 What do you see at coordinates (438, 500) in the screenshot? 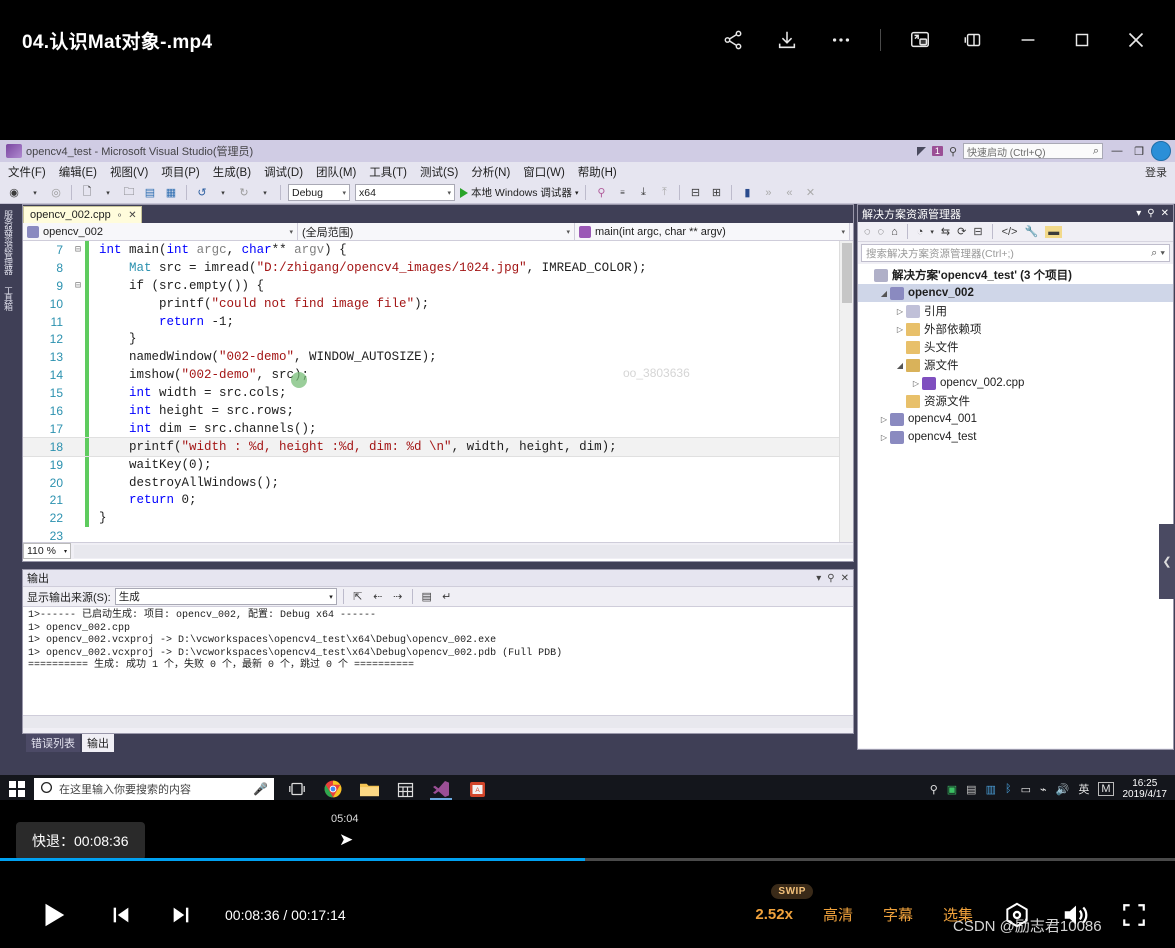
I see `code-line: 21 return 0;` at bounding box center [438, 500].